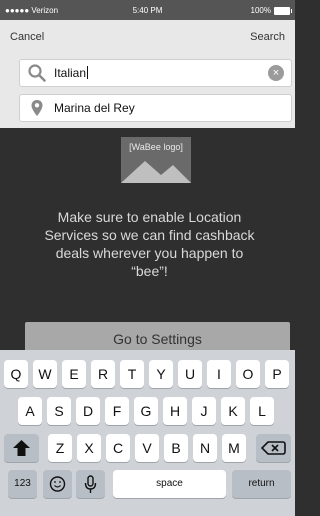  Describe the element at coordinates (30, 411) in the screenshot. I see `key-a: A` at that location.